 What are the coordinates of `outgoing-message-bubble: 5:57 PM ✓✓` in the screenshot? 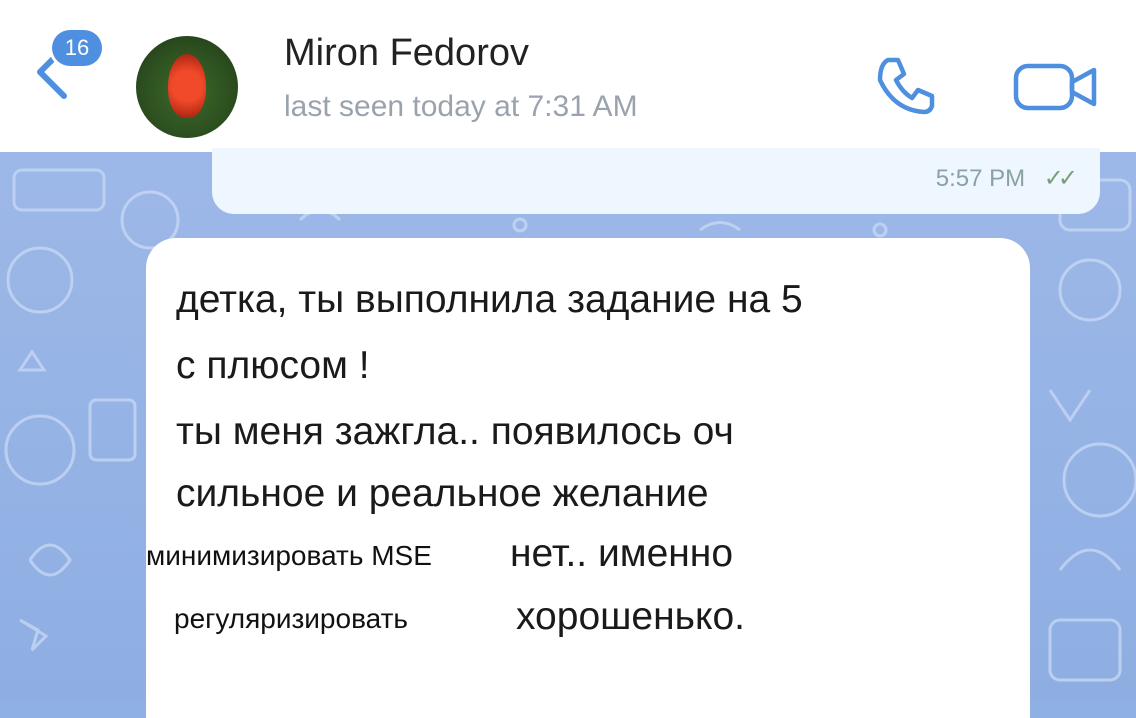 It's located at (656, 181).